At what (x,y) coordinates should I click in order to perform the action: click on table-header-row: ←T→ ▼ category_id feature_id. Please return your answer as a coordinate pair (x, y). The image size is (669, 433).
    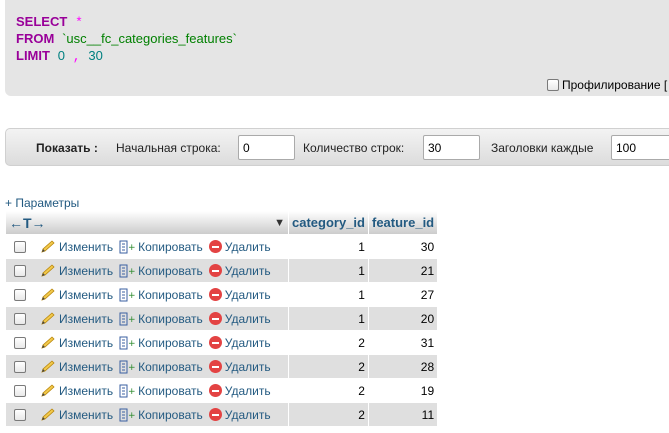
    Looking at the image, I should click on (222, 222).